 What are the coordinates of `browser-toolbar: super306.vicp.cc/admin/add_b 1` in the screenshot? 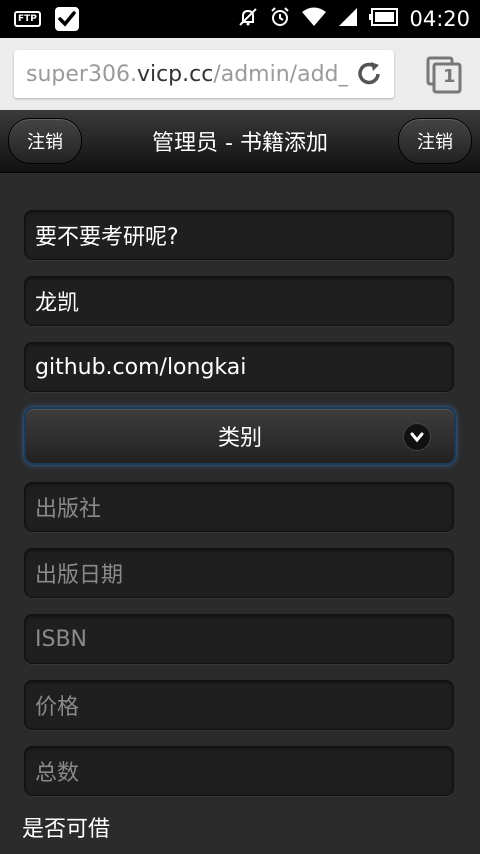 It's located at (240, 74).